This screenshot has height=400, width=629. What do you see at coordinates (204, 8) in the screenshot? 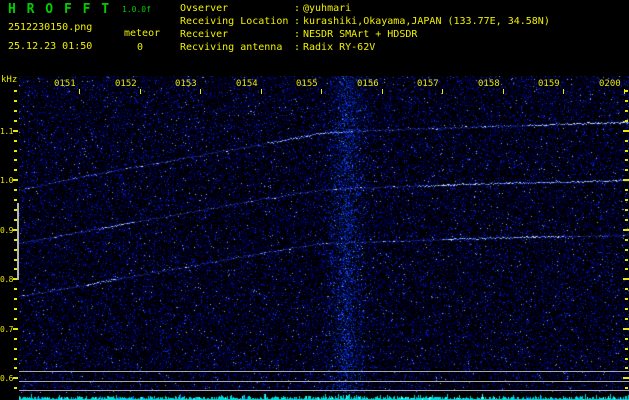
I see `info-label: Ovserver` at bounding box center [204, 8].